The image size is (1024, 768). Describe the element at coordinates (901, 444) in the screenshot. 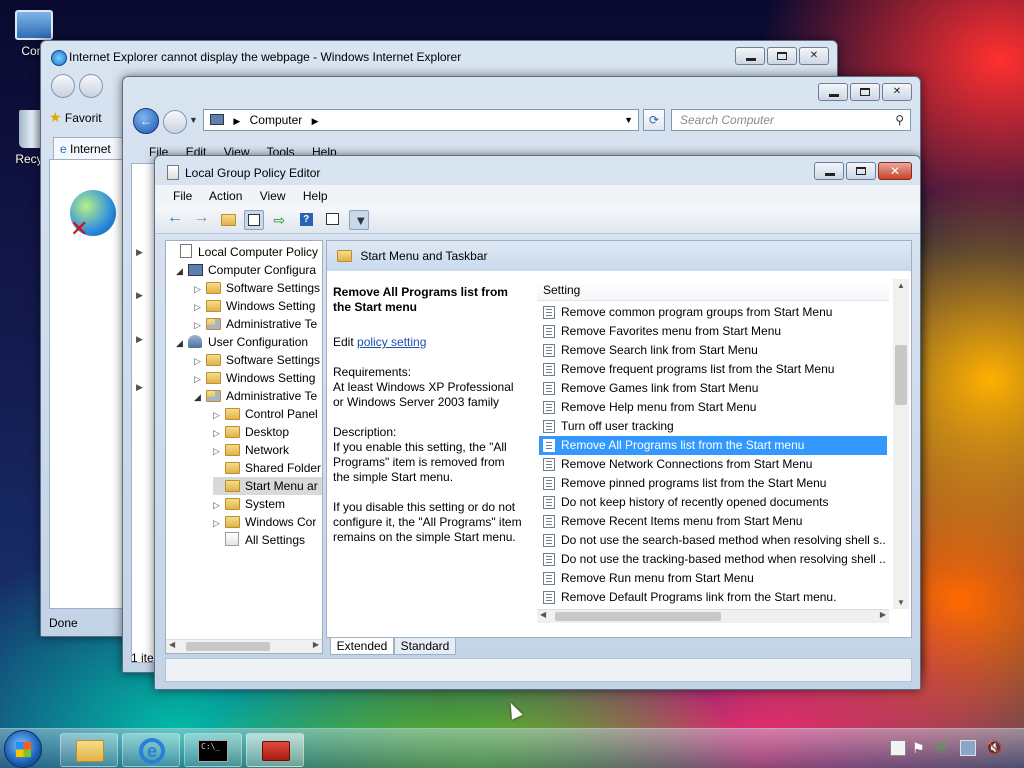

I see `list-vertical-scrollbar: ▲ ▼` at that location.